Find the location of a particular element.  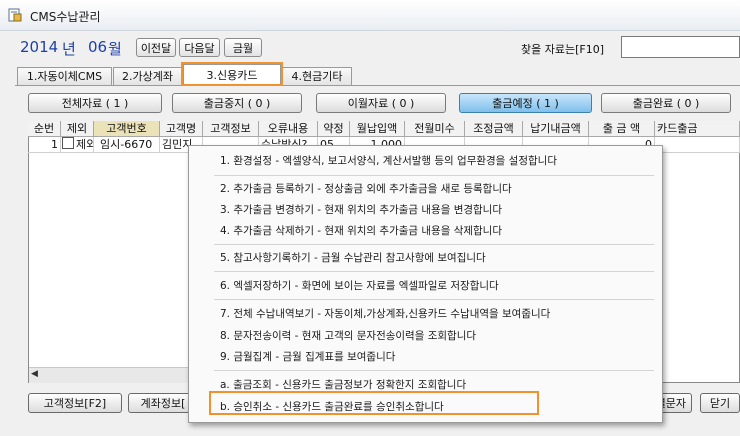

menu-item-delete-withdraw: 4. 추가출금 삭제하기 - 현재 위치의 추가출금 내용을 삭제합니다 is located at coordinates (361, 230).